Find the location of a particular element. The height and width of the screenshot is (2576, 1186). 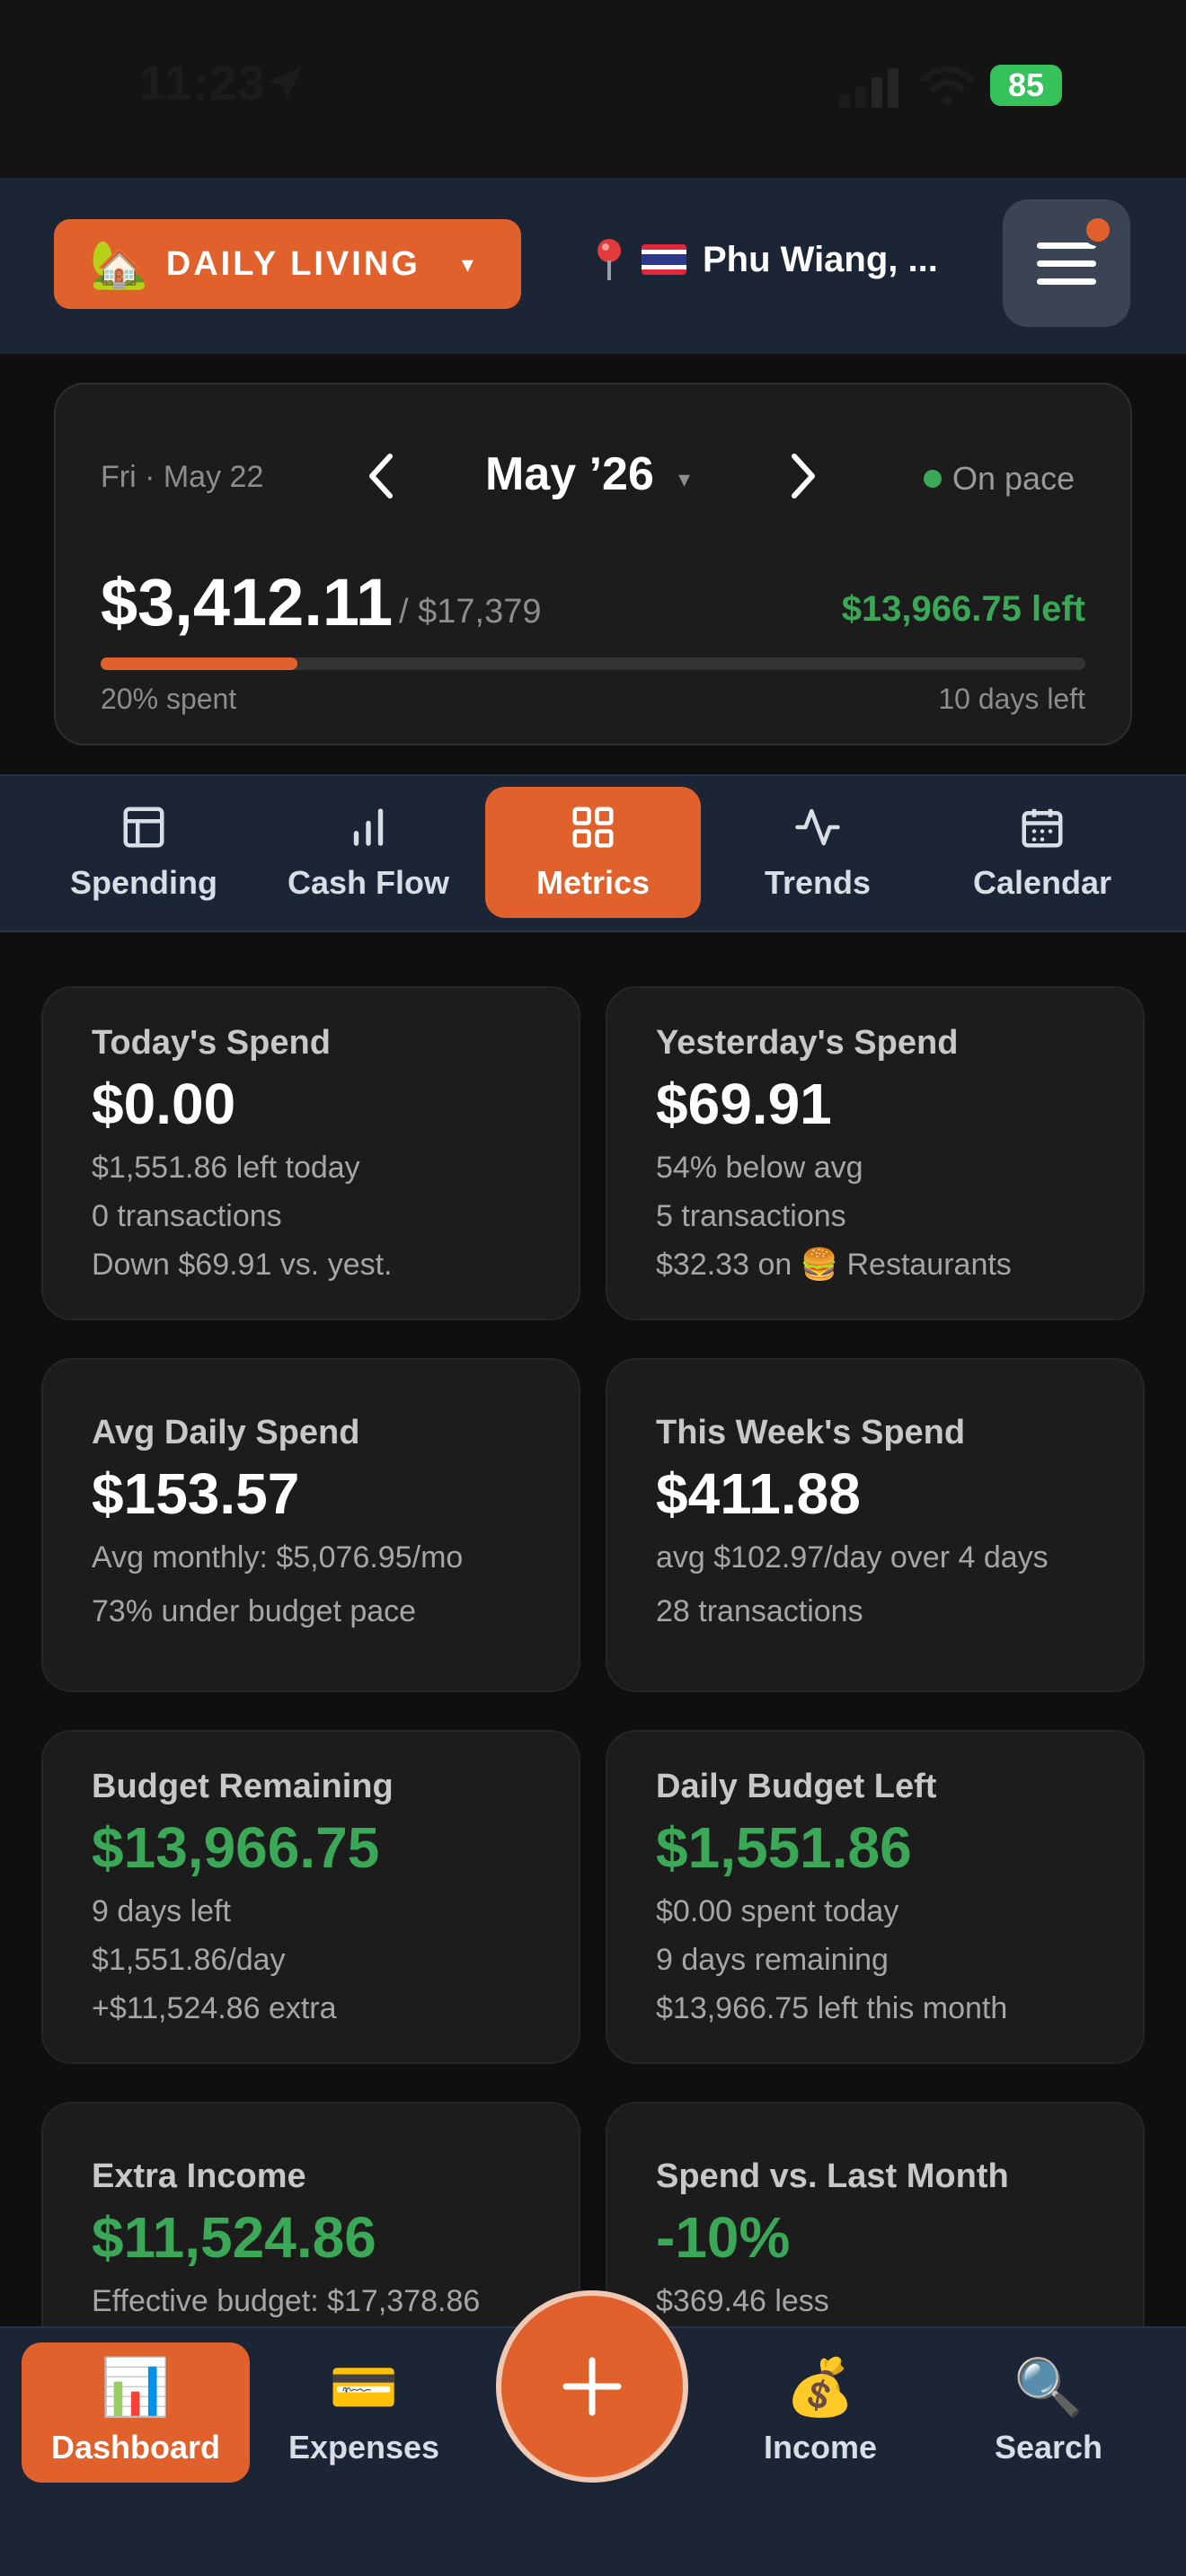

days-left: 10 days left is located at coordinates (1011, 699).